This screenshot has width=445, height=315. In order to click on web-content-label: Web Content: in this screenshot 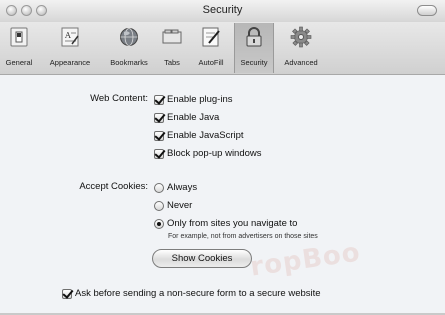, I will do `click(119, 98)`.